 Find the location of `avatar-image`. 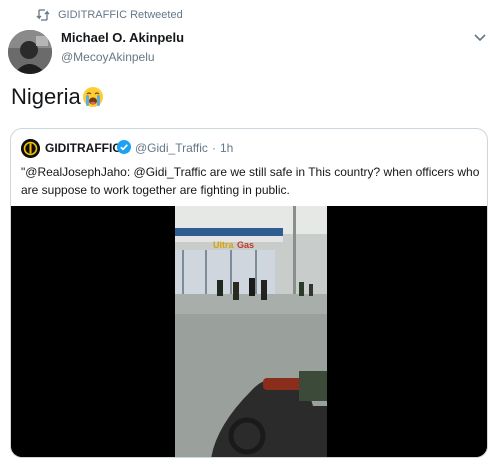

avatar-image is located at coordinates (30, 52).